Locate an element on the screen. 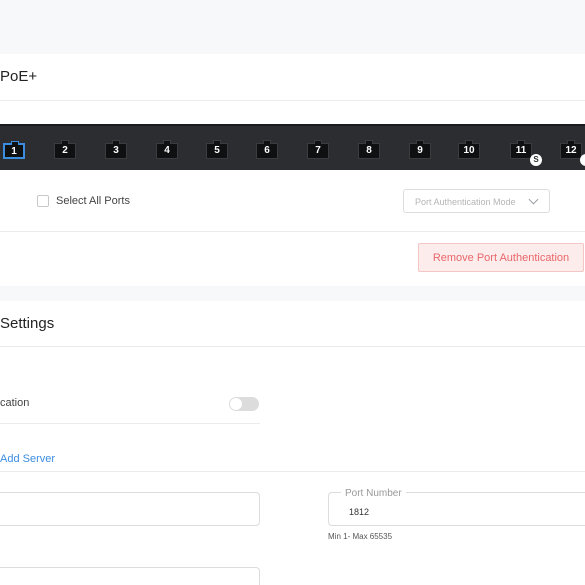 This screenshot has width=585, height=585. port-auth-mode-select: Port Authentication Mode is located at coordinates (476, 201).